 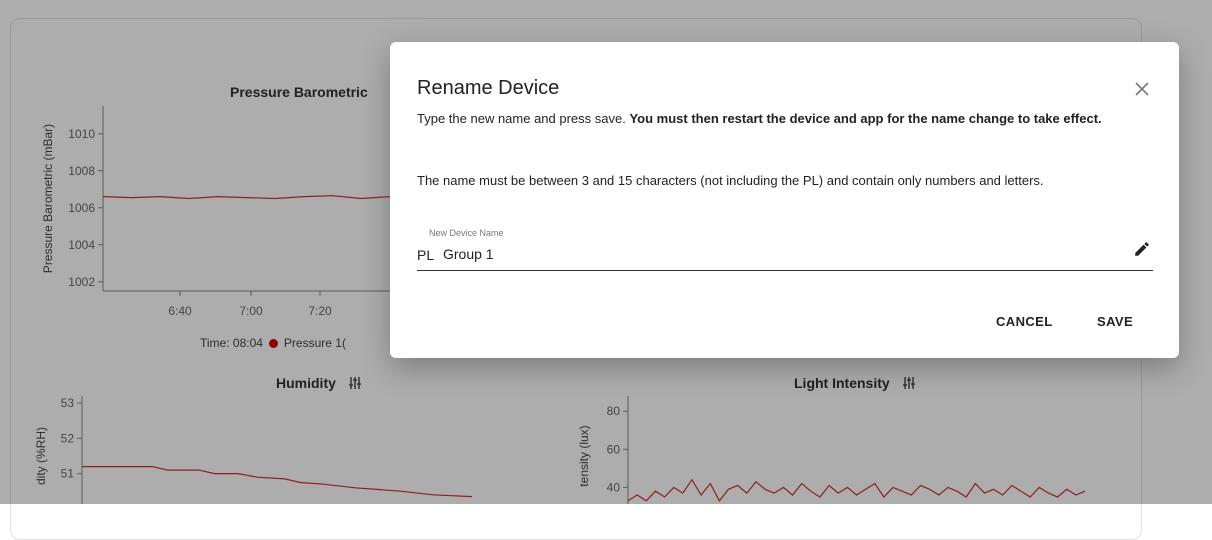 I want to click on instruction-plain: Type the new name and press save., so click(x=523, y=118).